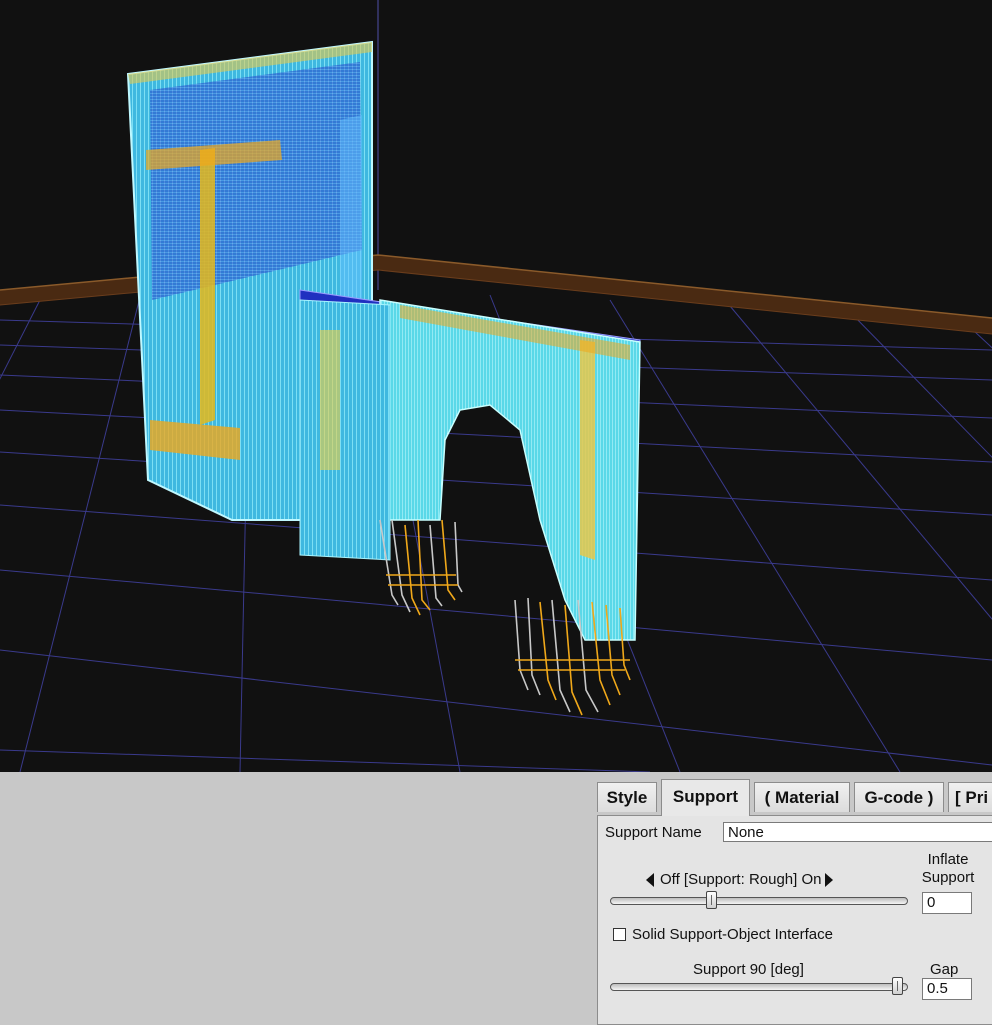 The height and width of the screenshot is (1025, 992). Describe the element at coordinates (829, 880) in the screenshot. I see `increase-arrow-icon` at that location.